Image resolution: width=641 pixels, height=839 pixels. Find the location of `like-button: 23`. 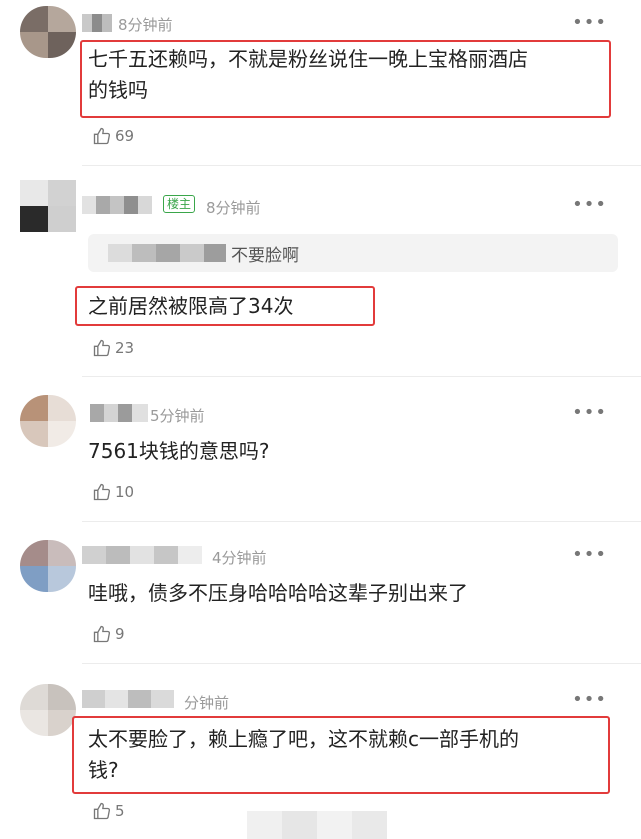

like-button: 23 is located at coordinates (113, 348).